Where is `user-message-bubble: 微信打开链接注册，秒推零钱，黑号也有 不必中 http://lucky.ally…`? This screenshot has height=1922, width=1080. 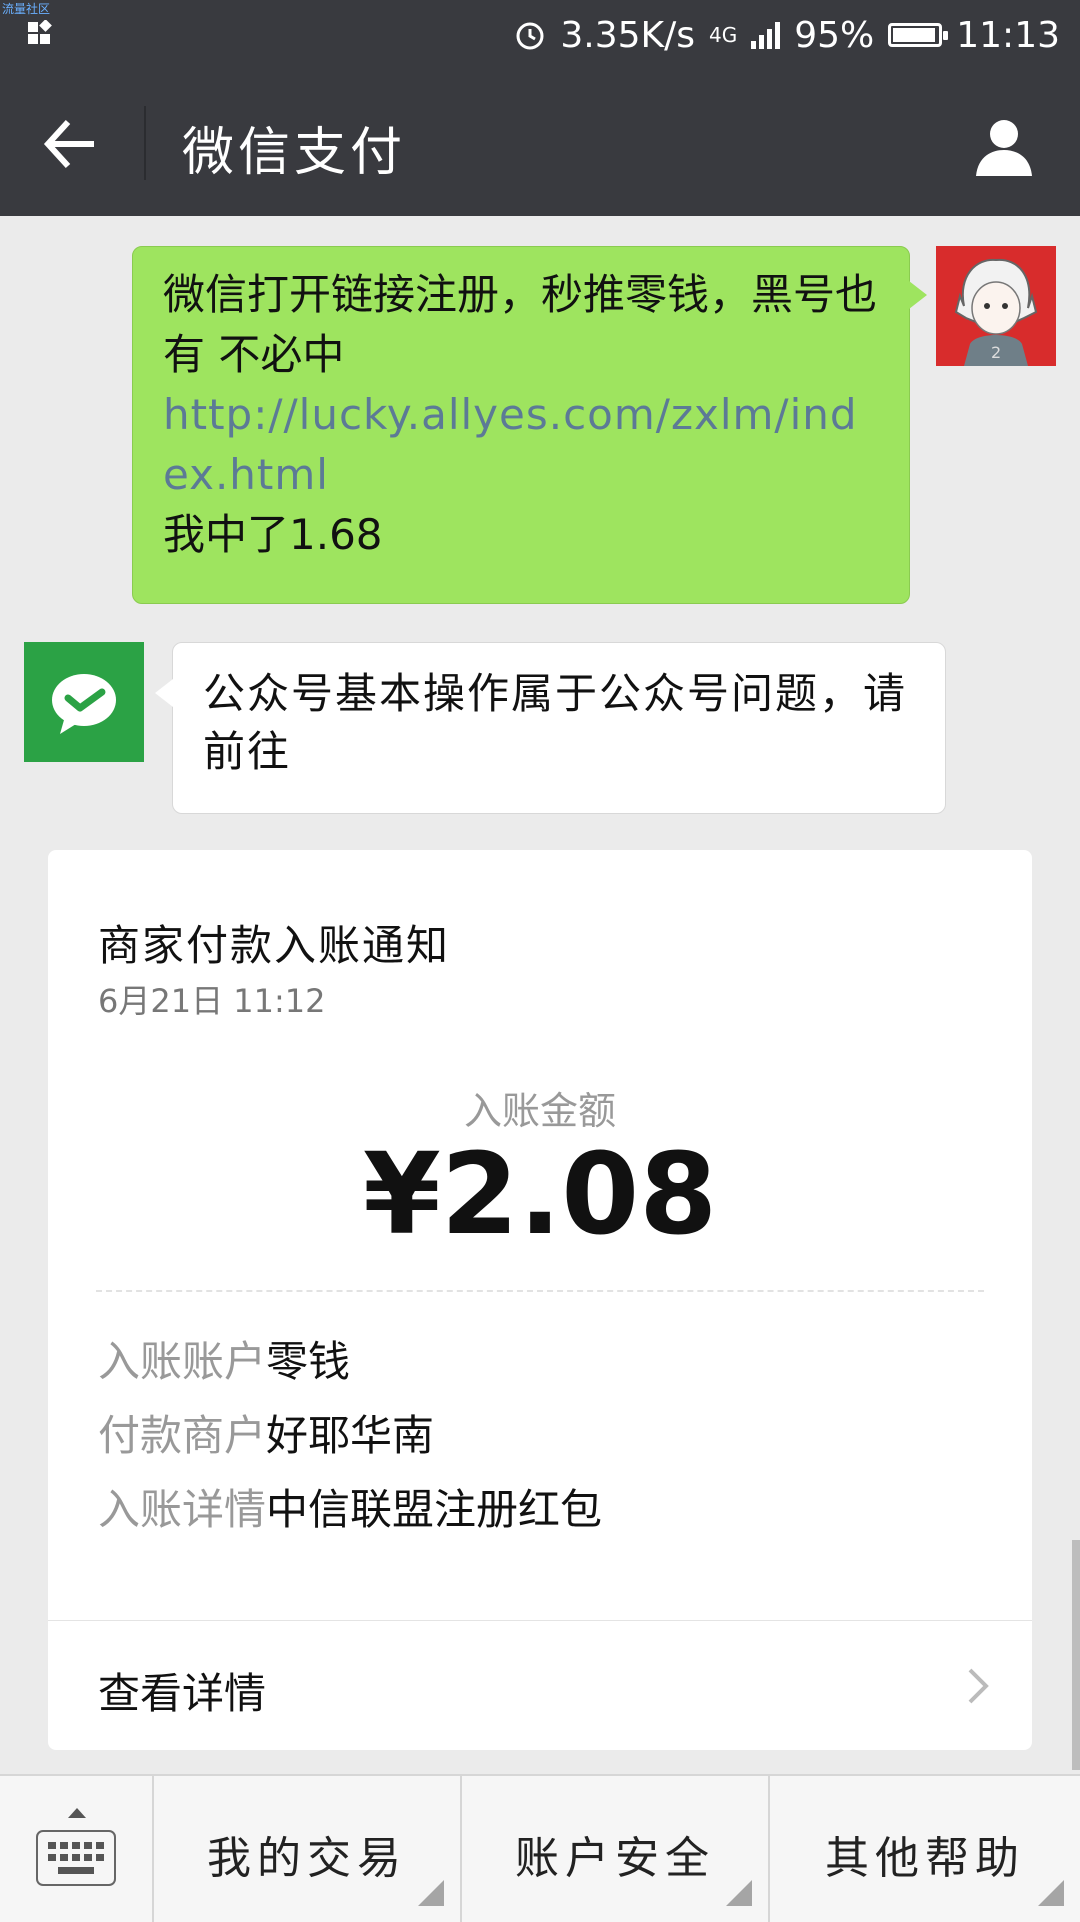
user-message-bubble: 微信打开链接注册，秒推零钱，黑号也有 不必中 http://lucky.ally… is located at coordinates (529, 425).